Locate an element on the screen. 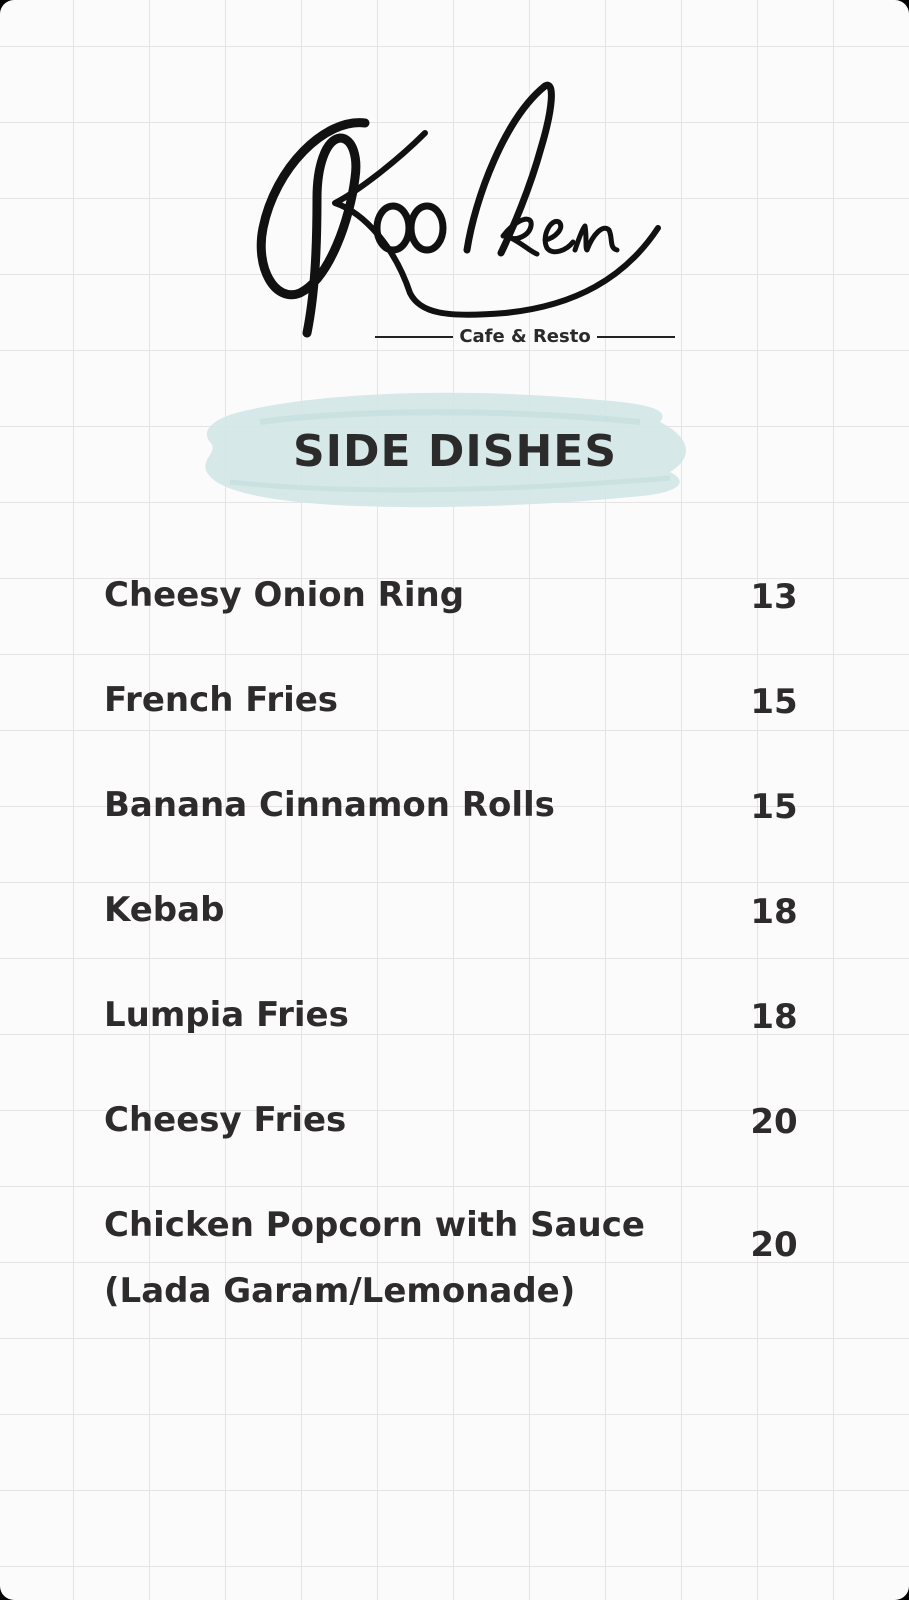 This screenshot has height=1600, width=909. tagline-text: Cafe & Resto is located at coordinates (525, 336).